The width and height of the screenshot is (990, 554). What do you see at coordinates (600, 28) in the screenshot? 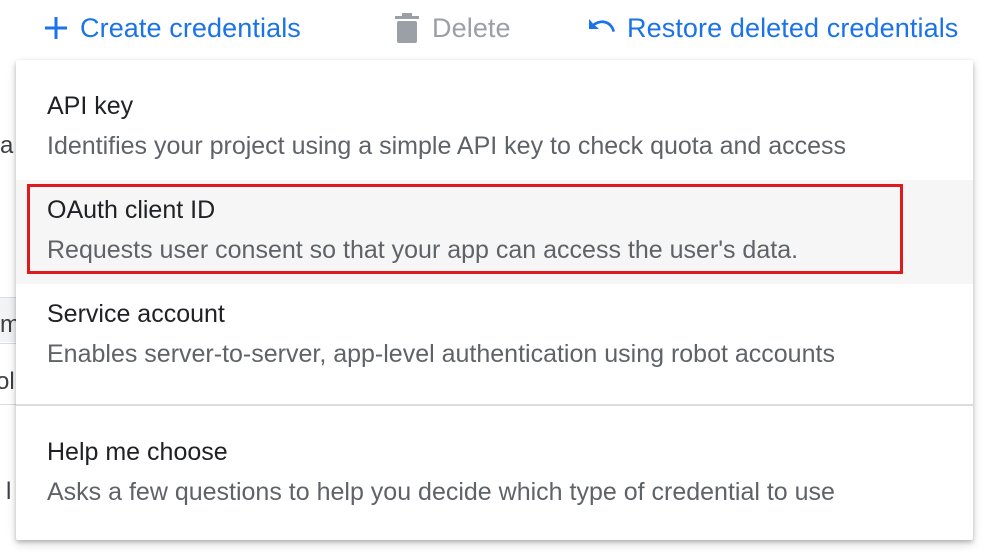
I see `undo-icon` at bounding box center [600, 28].